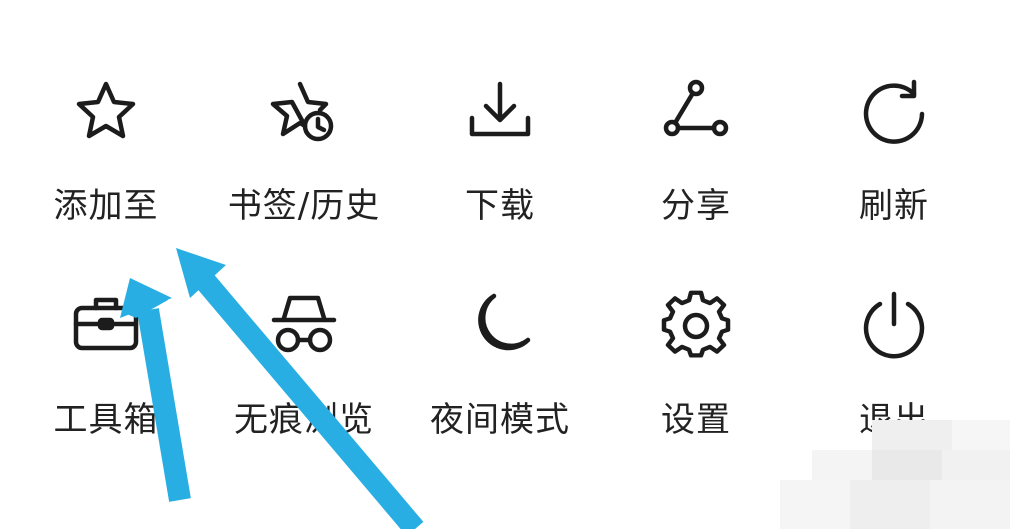 The width and height of the screenshot is (1010, 529). Describe the element at coordinates (696, 390) in the screenshot. I see `menu-item-settings: 设置` at that location.